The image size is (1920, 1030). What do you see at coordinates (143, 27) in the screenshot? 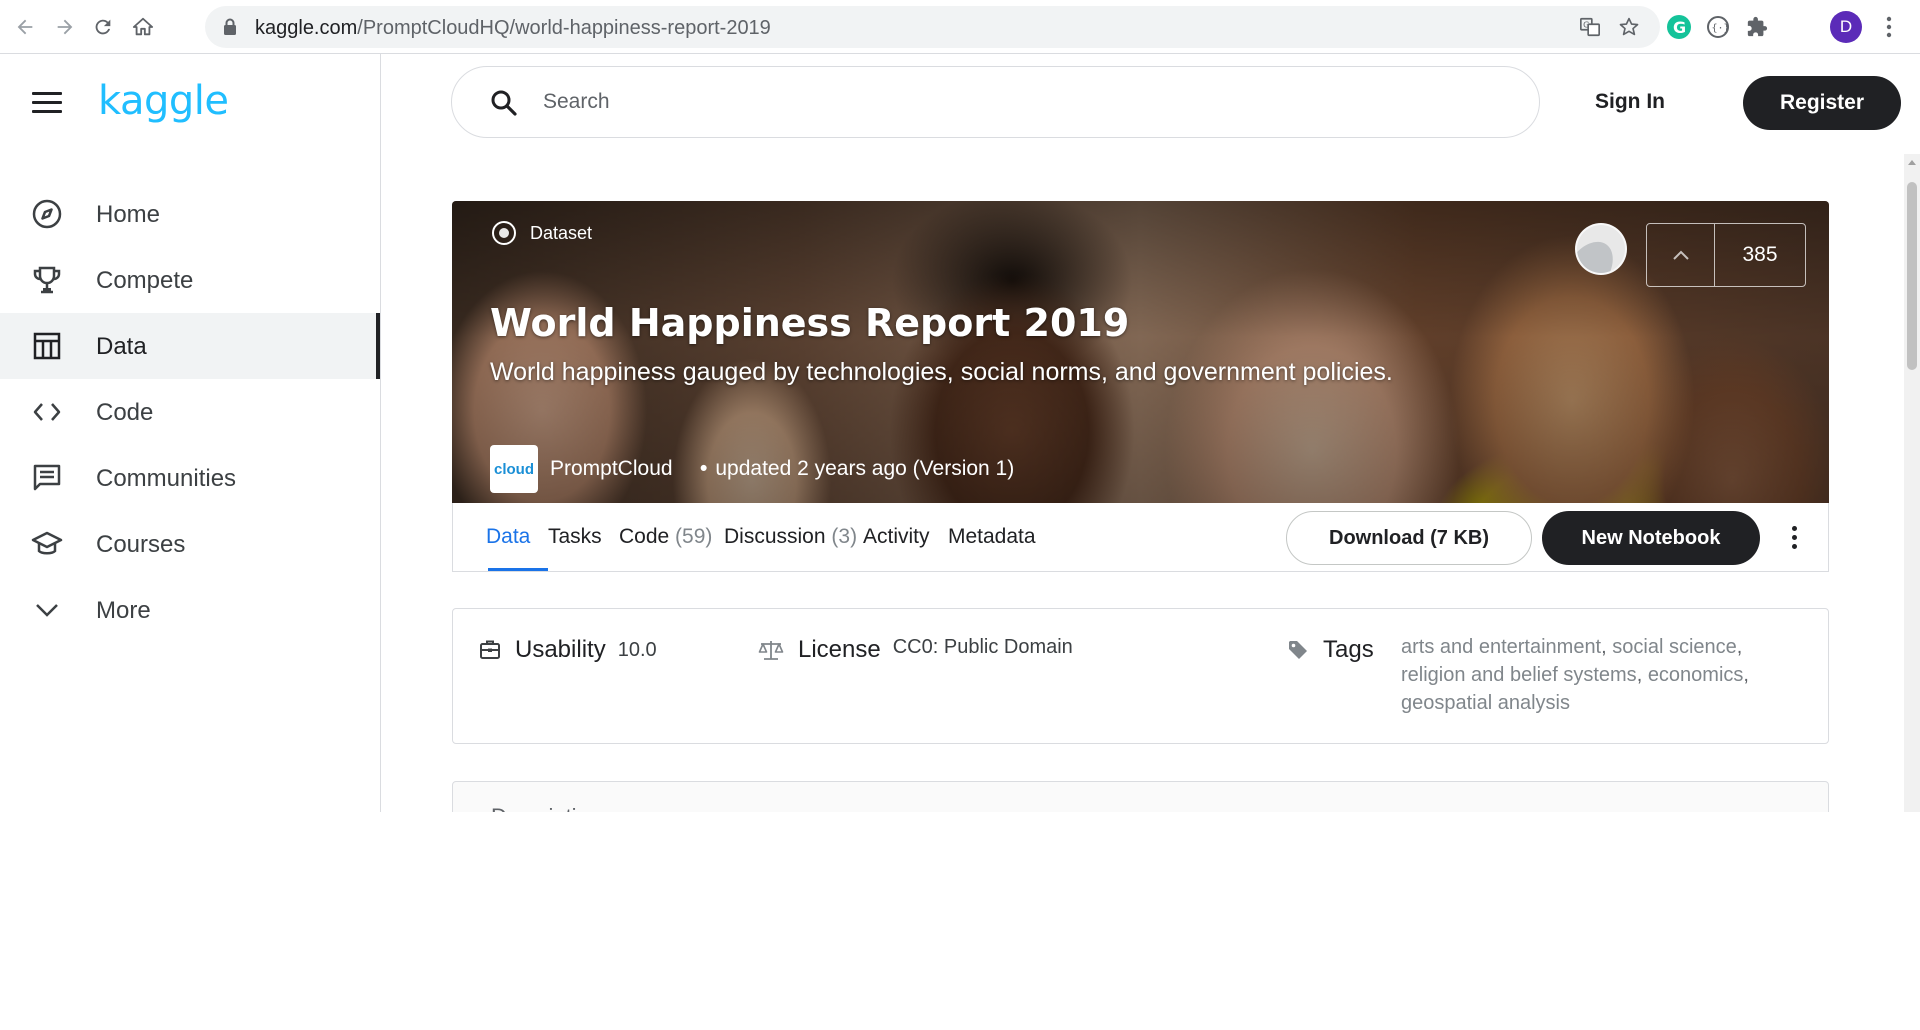
I see `home-icon` at bounding box center [143, 27].